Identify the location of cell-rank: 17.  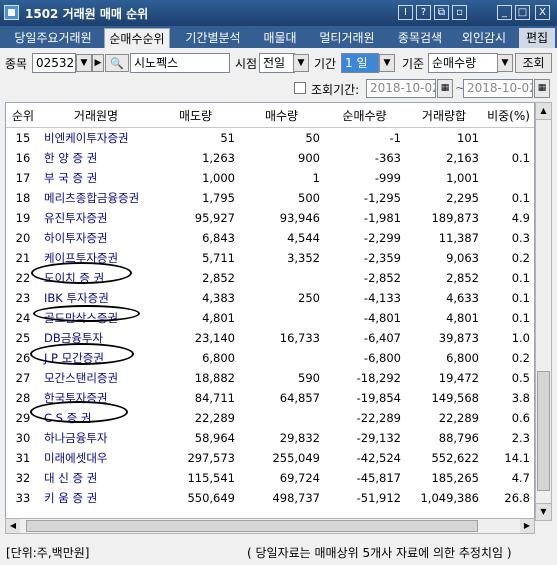
(23, 178).